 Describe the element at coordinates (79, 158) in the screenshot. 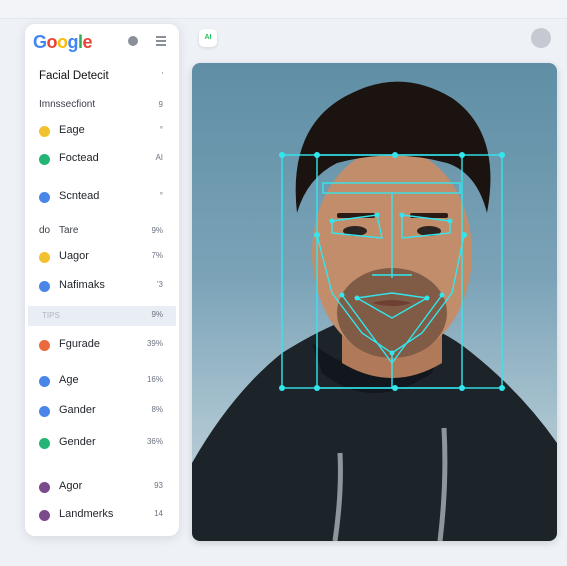

I see `item-label: Foctead` at that location.